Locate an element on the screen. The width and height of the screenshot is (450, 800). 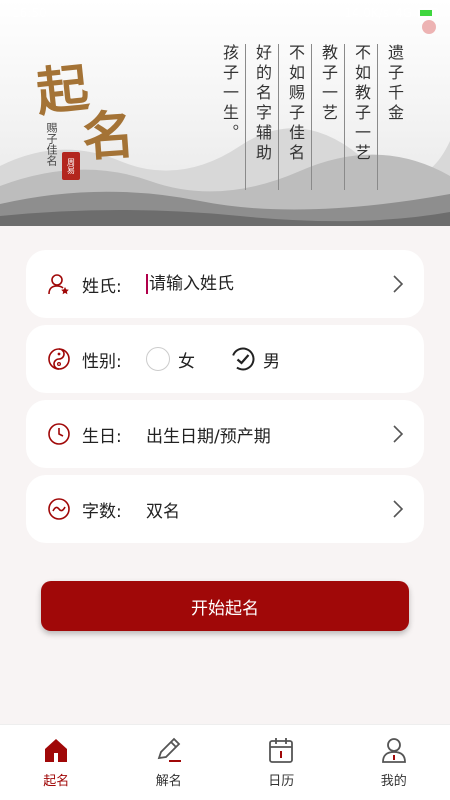
tab-calendar: 日历 is located at coordinates (281, 762).